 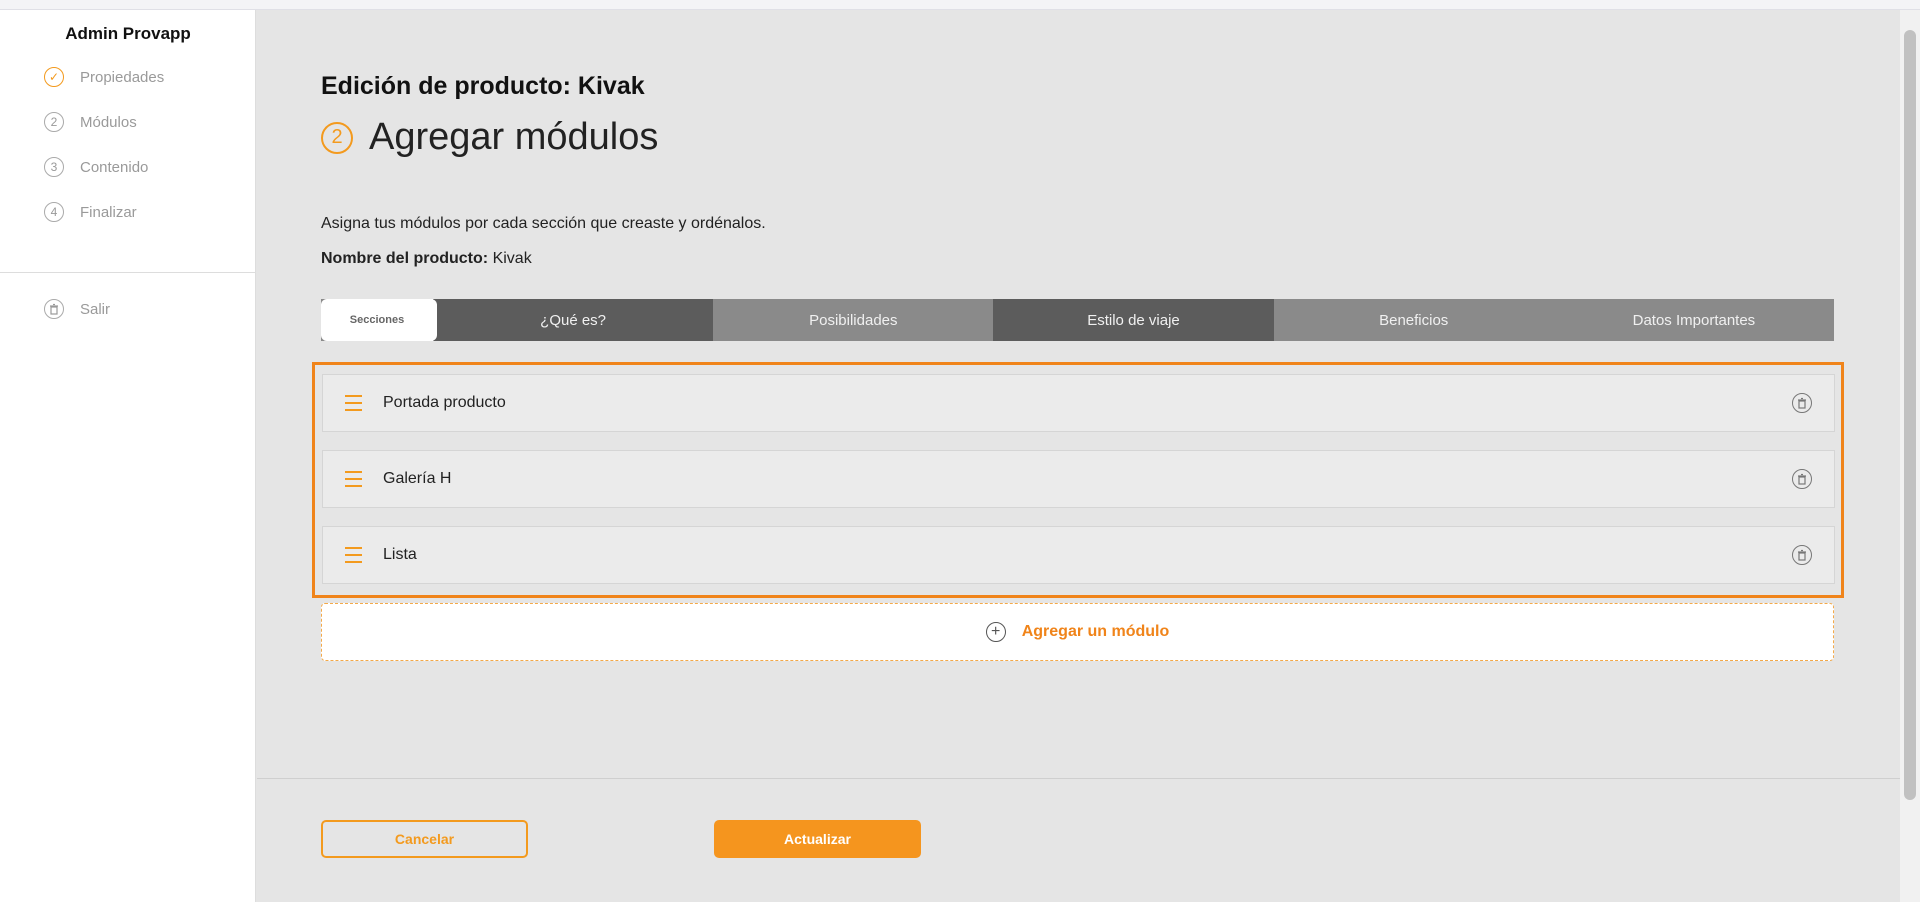 I want to click on scrollbar, so click(x=1910, y=456).